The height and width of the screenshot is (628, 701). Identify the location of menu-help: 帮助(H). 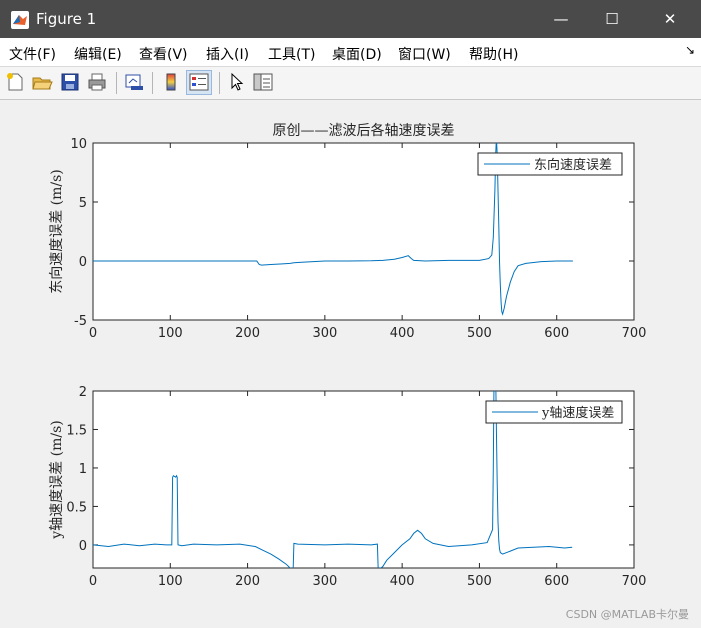
(493, 54).